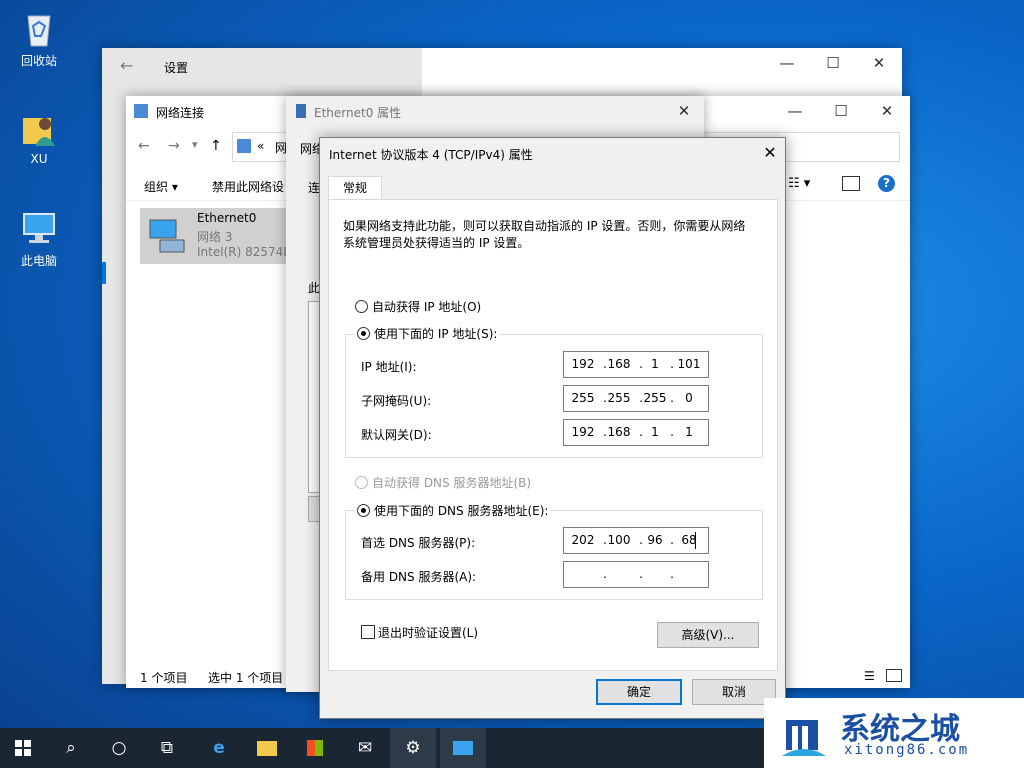  What do you see at coordinates (396, 401) in the screenshot?
I see `subnet-mask-label: 子网掩码(U):` at bounding box center [396, 401].